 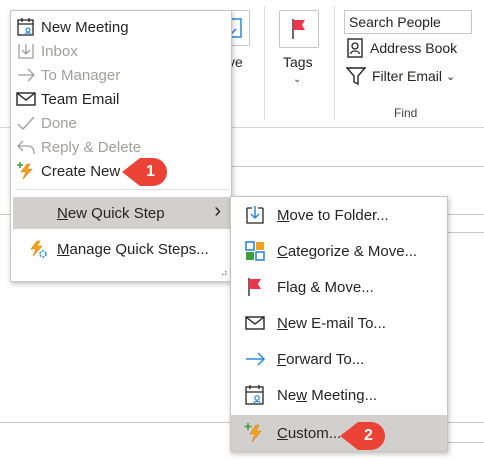 What do you see at coordinates (26, 147) in the screenshot?
I see `reply-icon` at bounding box center [26, 147].